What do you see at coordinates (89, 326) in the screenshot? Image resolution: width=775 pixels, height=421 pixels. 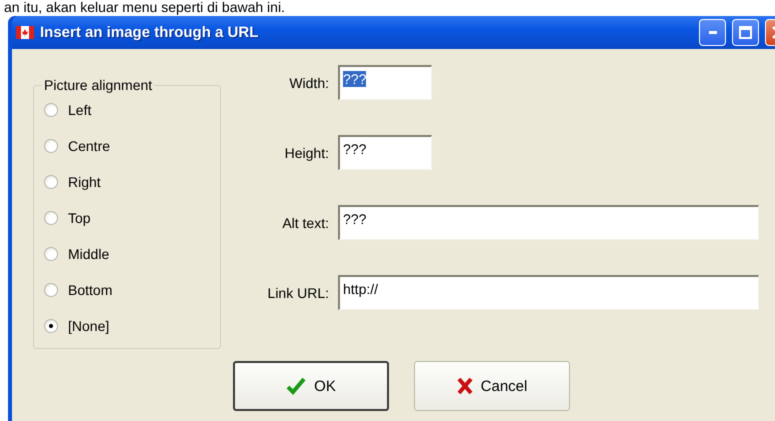 I see `radio-label: [None]` at bounding box center [89, 326].